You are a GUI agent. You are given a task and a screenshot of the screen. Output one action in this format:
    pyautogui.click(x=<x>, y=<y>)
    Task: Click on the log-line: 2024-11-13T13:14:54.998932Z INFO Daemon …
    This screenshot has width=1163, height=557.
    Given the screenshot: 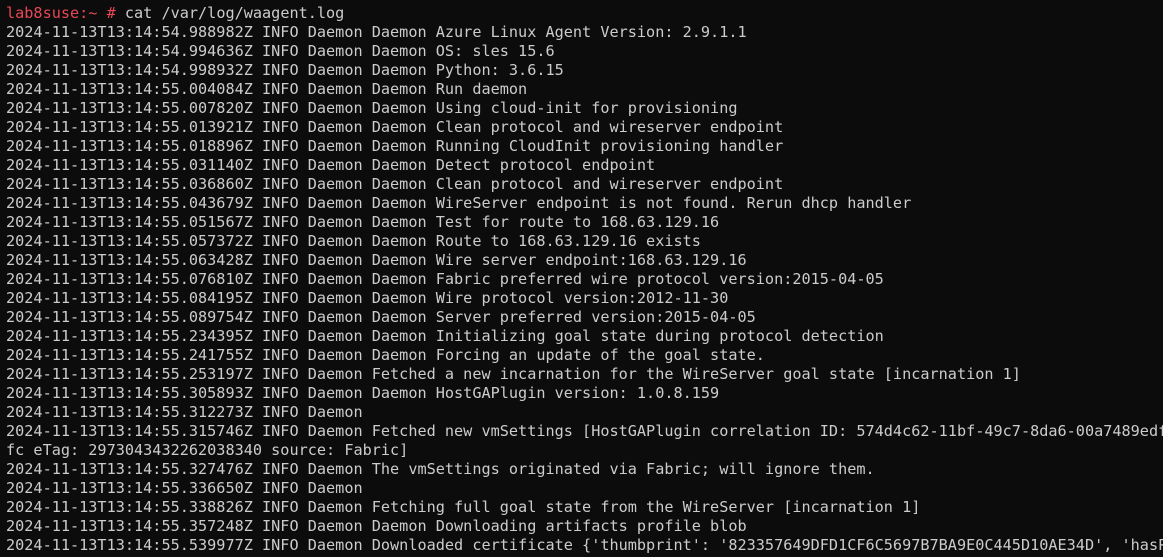 What is the action you would take?
    pyautogui.click(x=285, y=70)
    